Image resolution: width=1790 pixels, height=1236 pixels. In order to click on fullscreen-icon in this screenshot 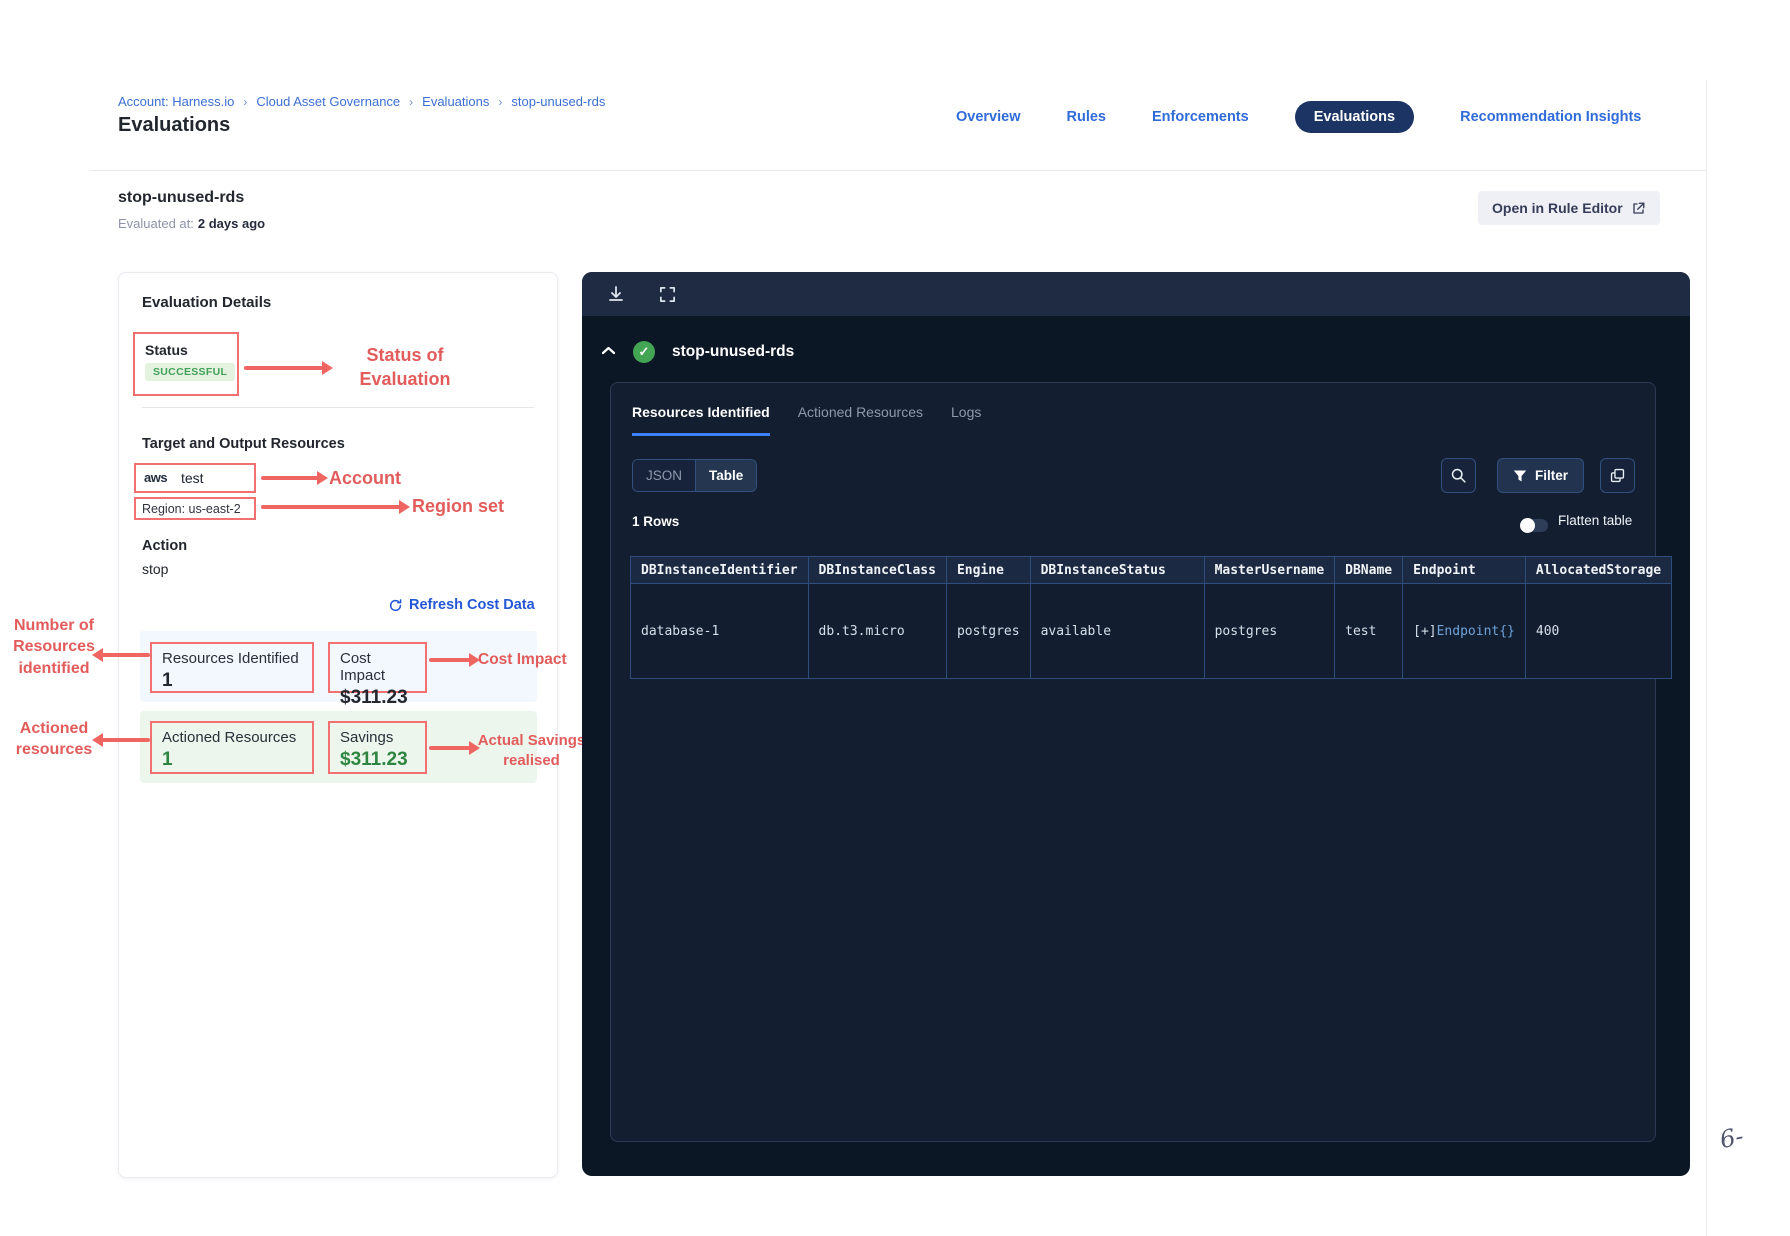, I will do `click(667, 294)`.